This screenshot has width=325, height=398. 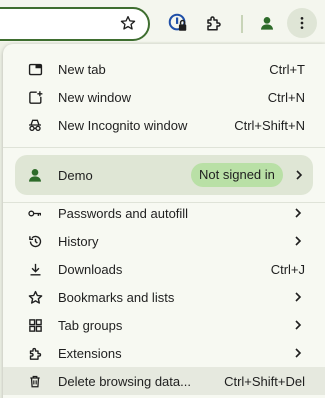 I want to click on menu-item-extensions: Extensions, so click(x=164, y=353).